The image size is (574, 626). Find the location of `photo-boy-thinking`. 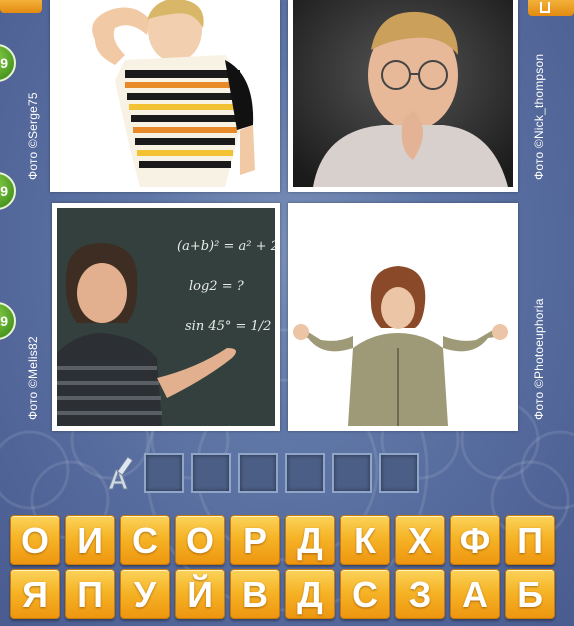

photo-boy-thinking is located at coordinates (165, 96).